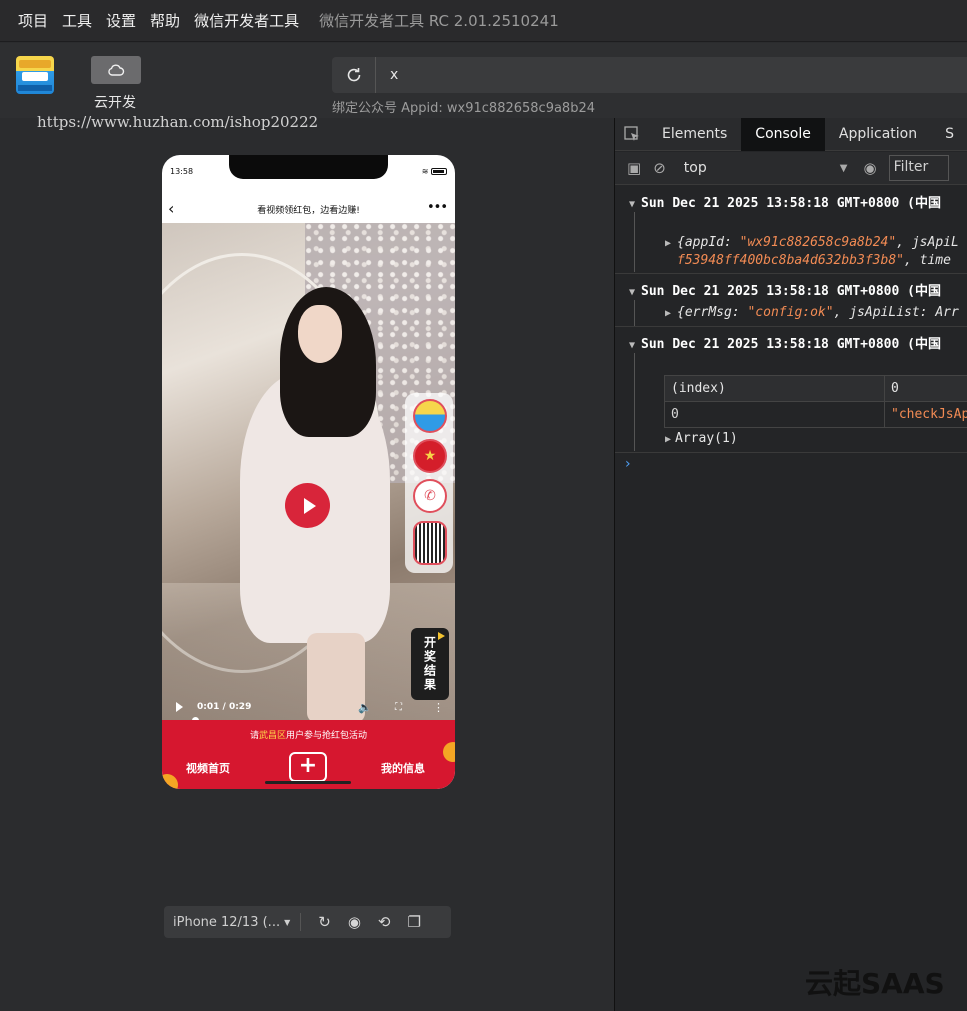 The height and width of the screenshot is (1011, 967). I want to click on eye-icon: ◉, so click(869, 168).